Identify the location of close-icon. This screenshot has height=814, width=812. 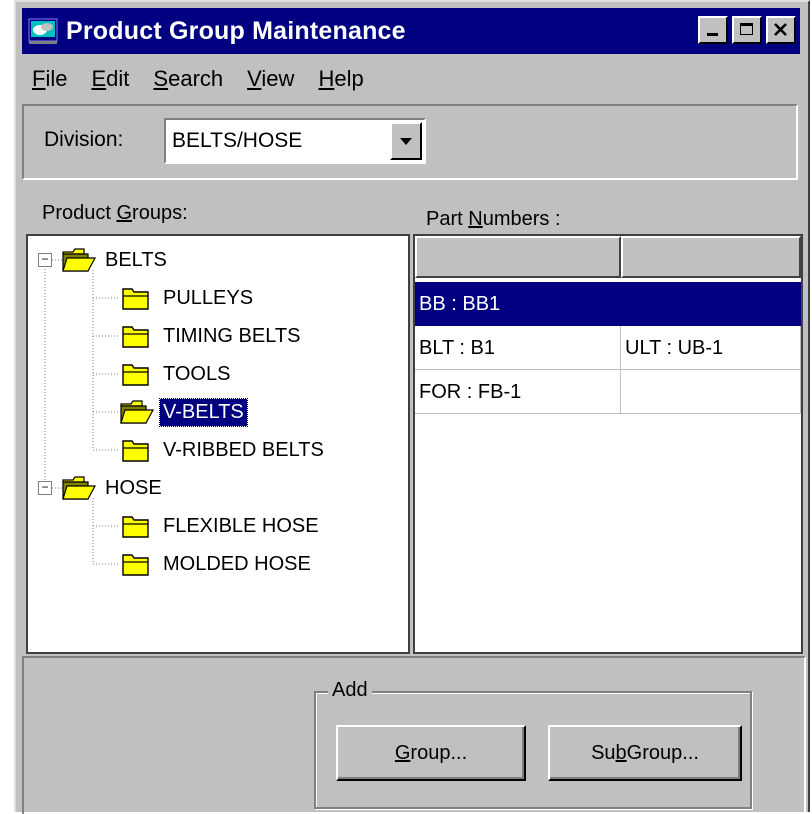
(780, 29).